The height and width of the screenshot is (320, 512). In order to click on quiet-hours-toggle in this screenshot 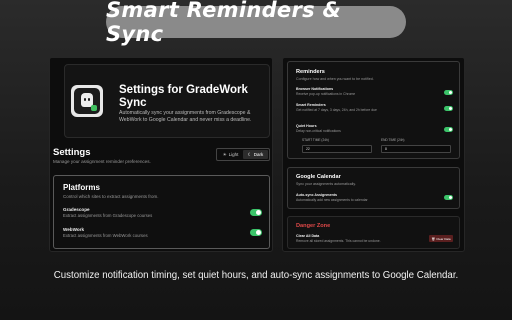, I will do `click(448, 129)`.